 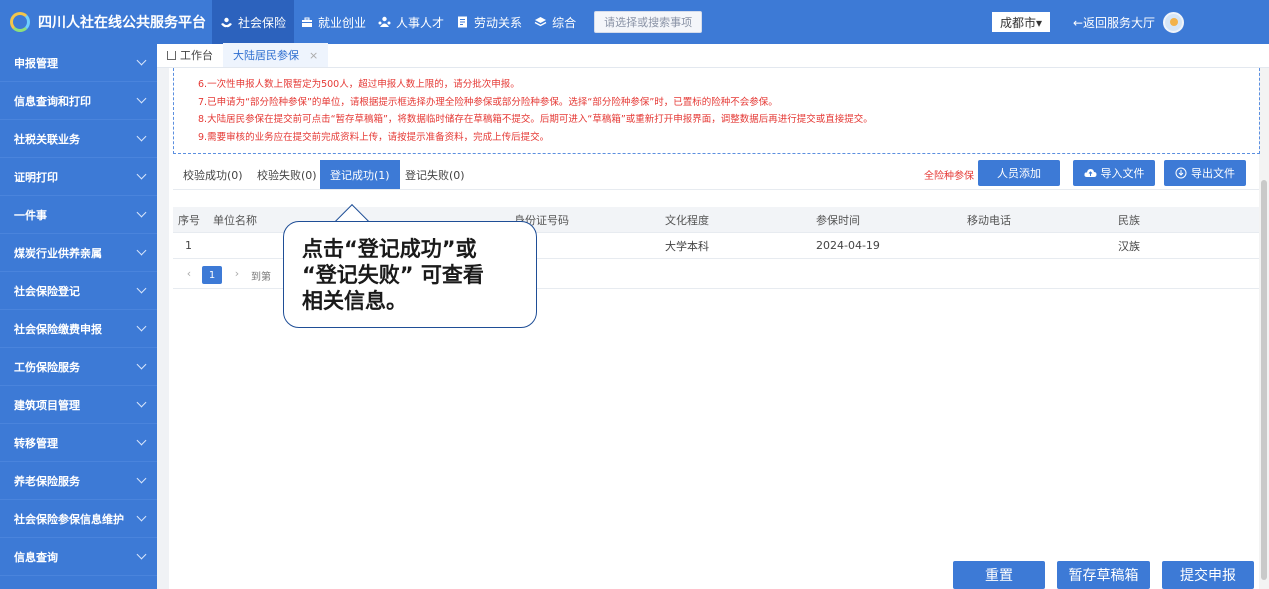 I want to click on nav-label: 劳动关系, so click(x=498, y=22).